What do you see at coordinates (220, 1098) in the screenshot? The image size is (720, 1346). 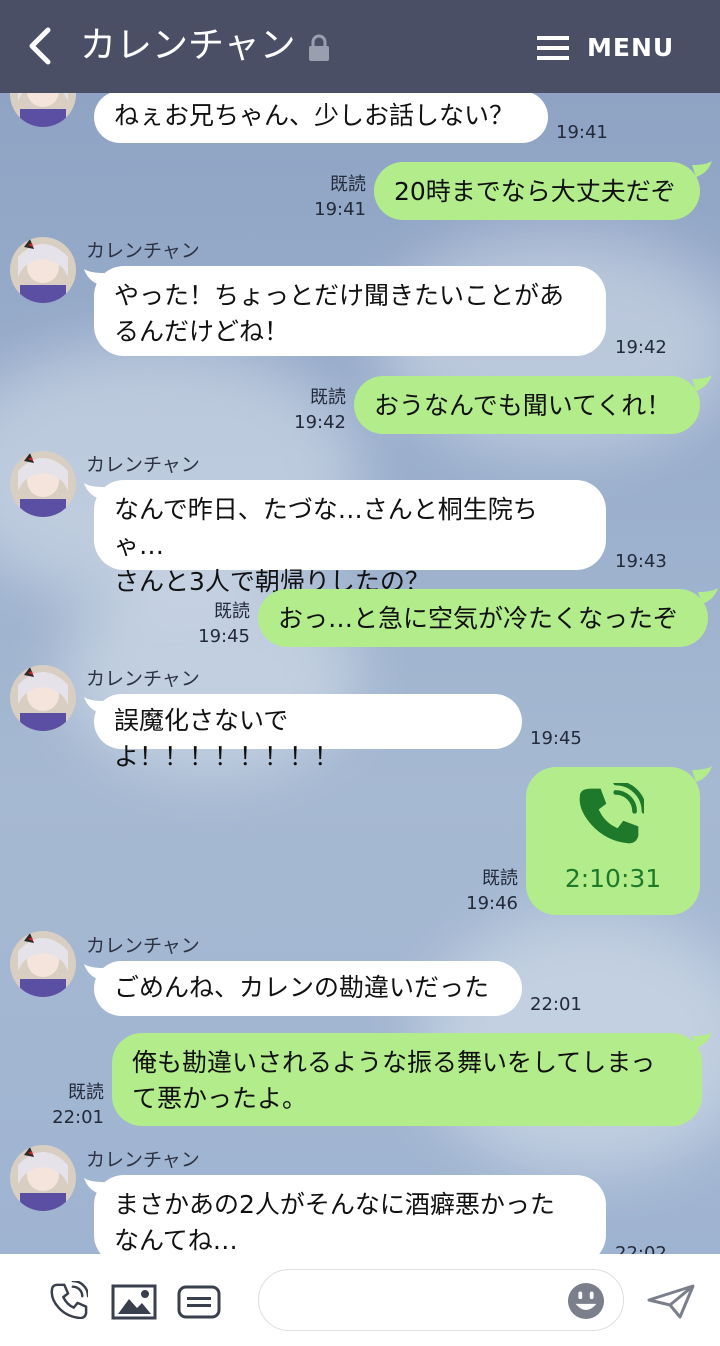 I see `message-text-line: て悪かったよ。` at bounding box center [220, 1098].